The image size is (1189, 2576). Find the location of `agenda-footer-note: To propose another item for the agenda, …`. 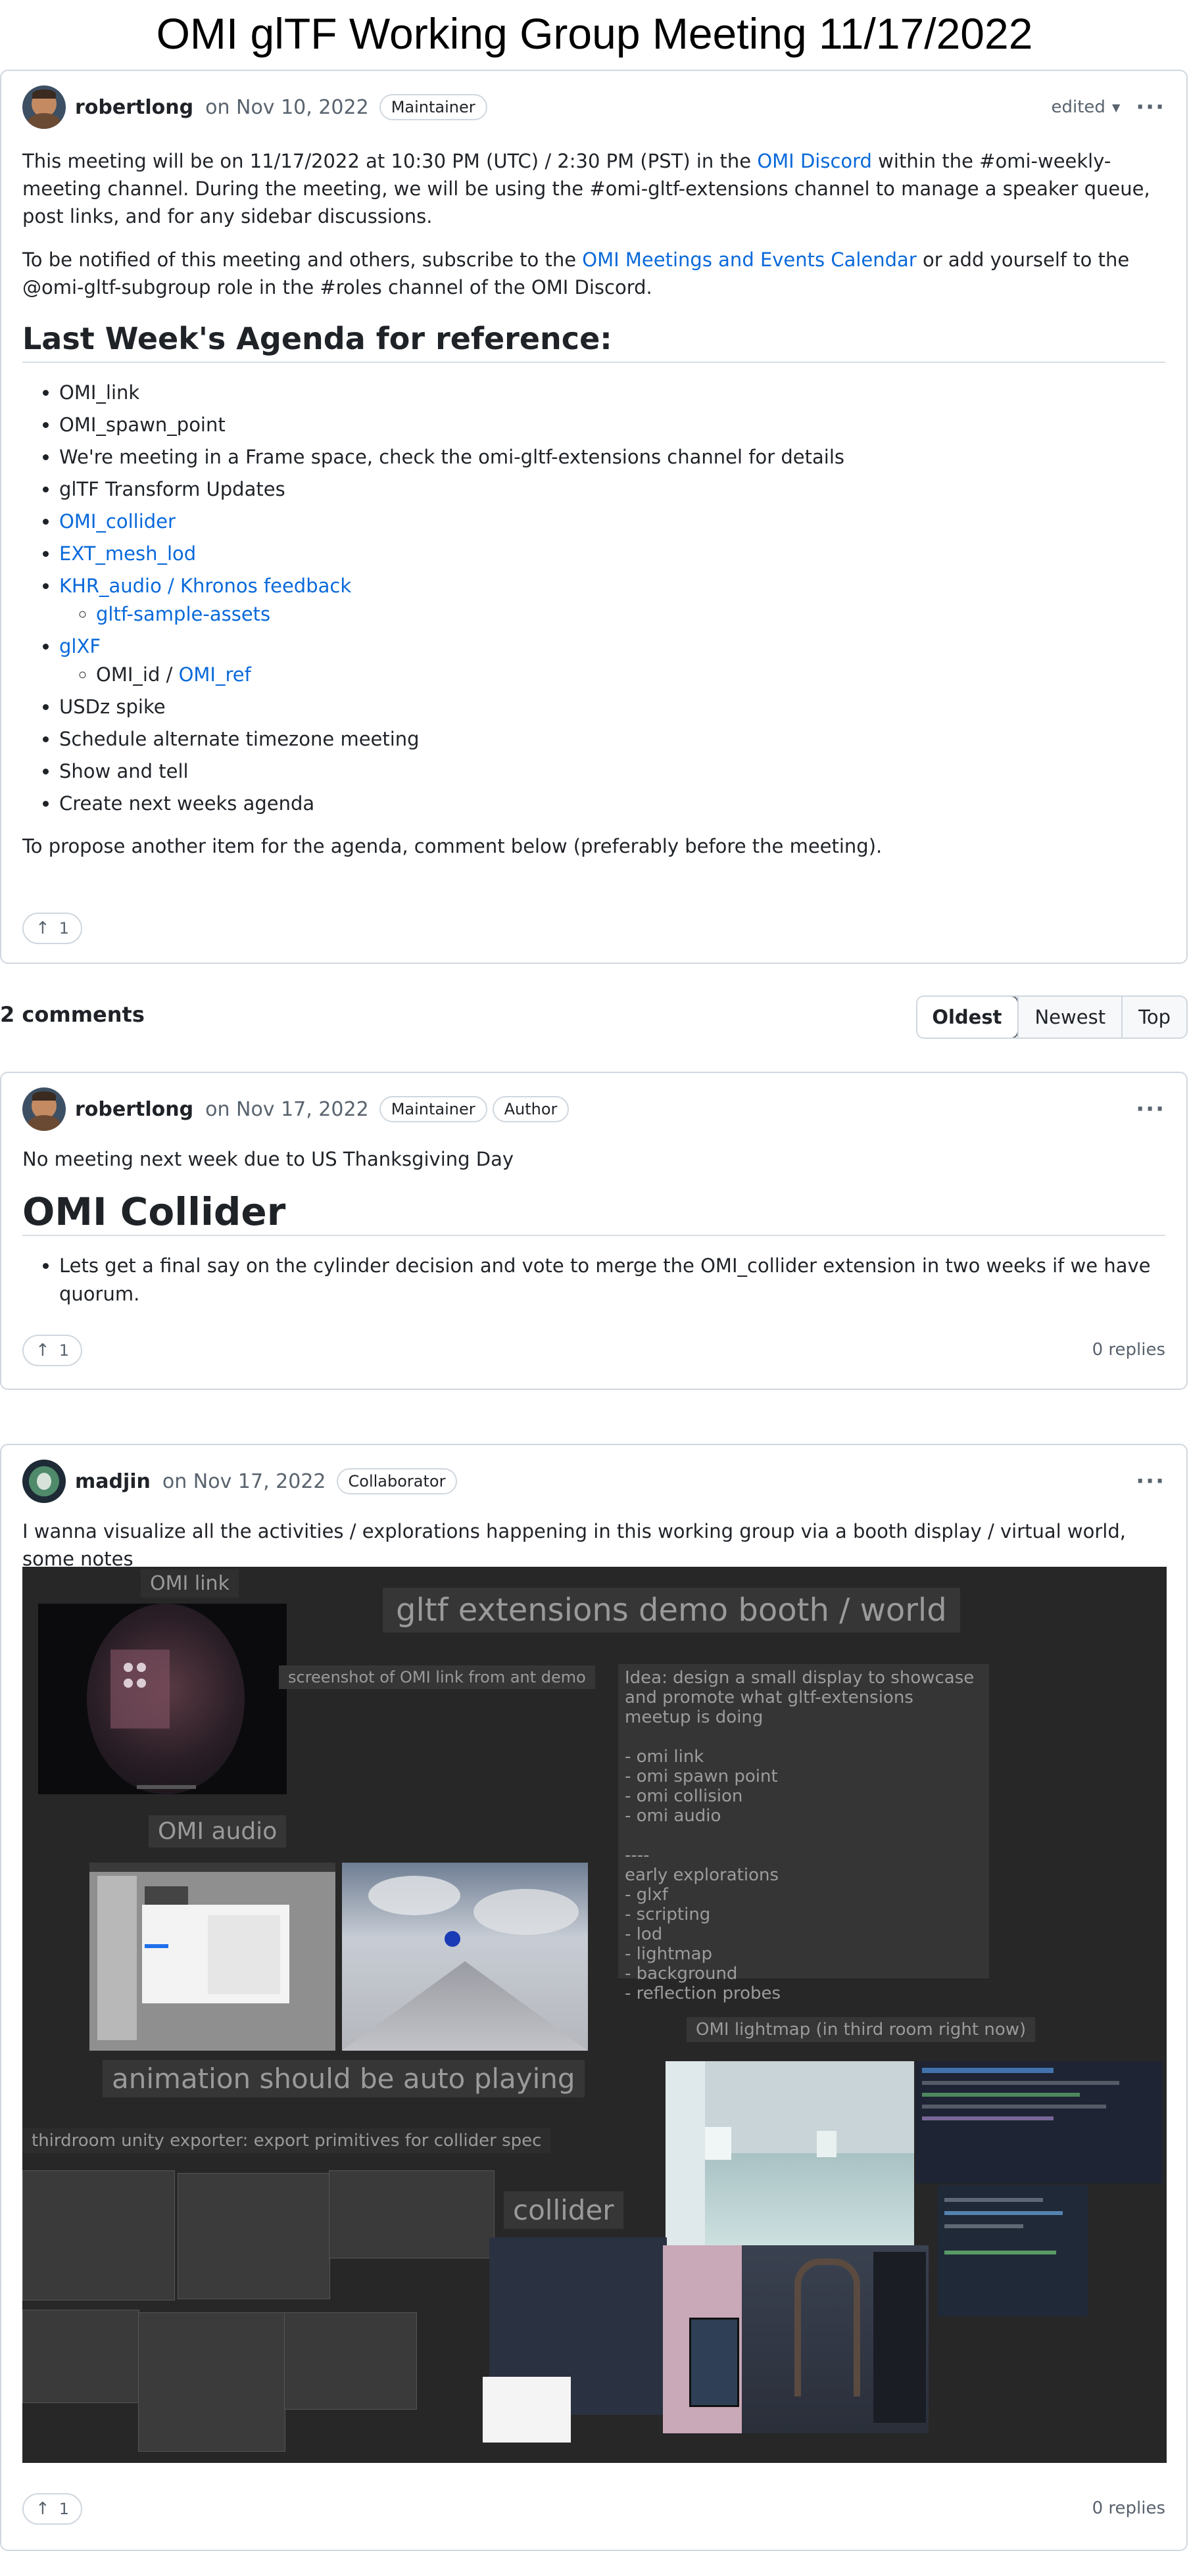

agenda-footer-note: To propose another item for the agenda, … is located at coordinates (452, 846).